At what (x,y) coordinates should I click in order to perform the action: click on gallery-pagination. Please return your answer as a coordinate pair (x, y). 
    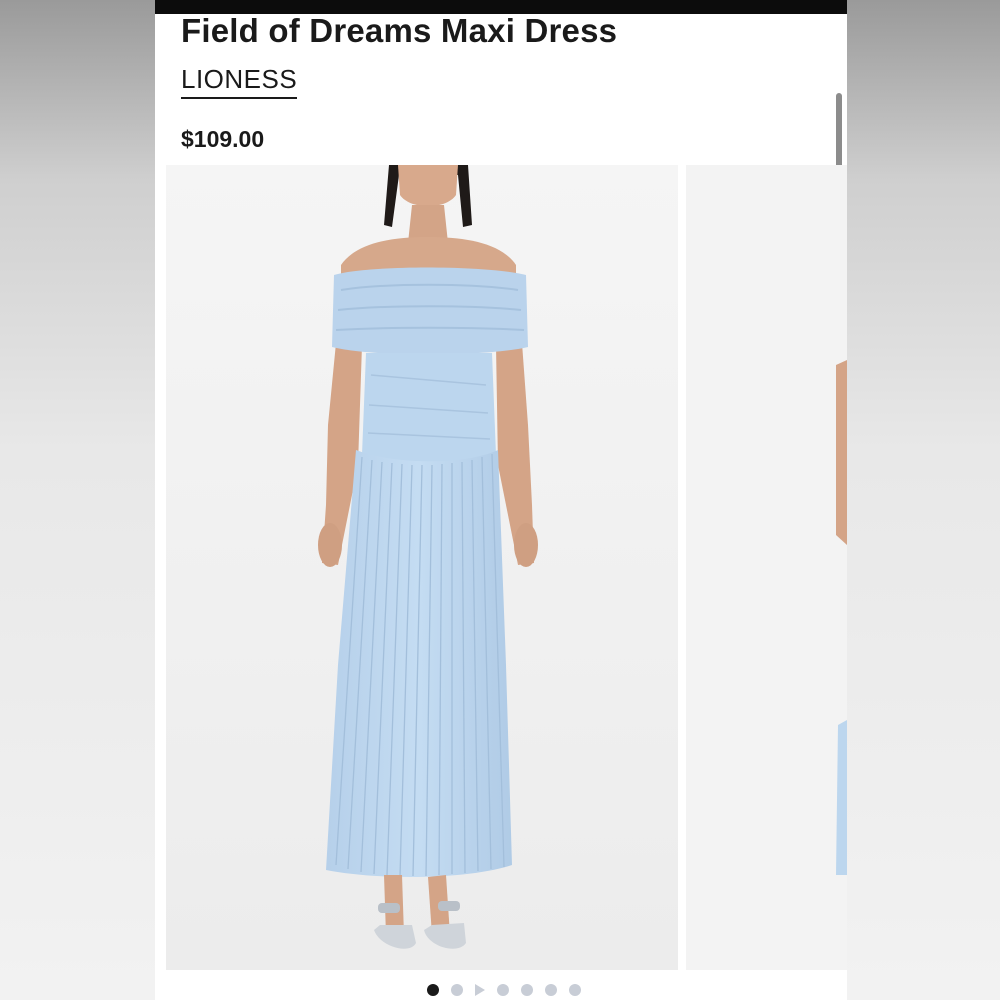
    Looking at the image, I should click on (501, 990).